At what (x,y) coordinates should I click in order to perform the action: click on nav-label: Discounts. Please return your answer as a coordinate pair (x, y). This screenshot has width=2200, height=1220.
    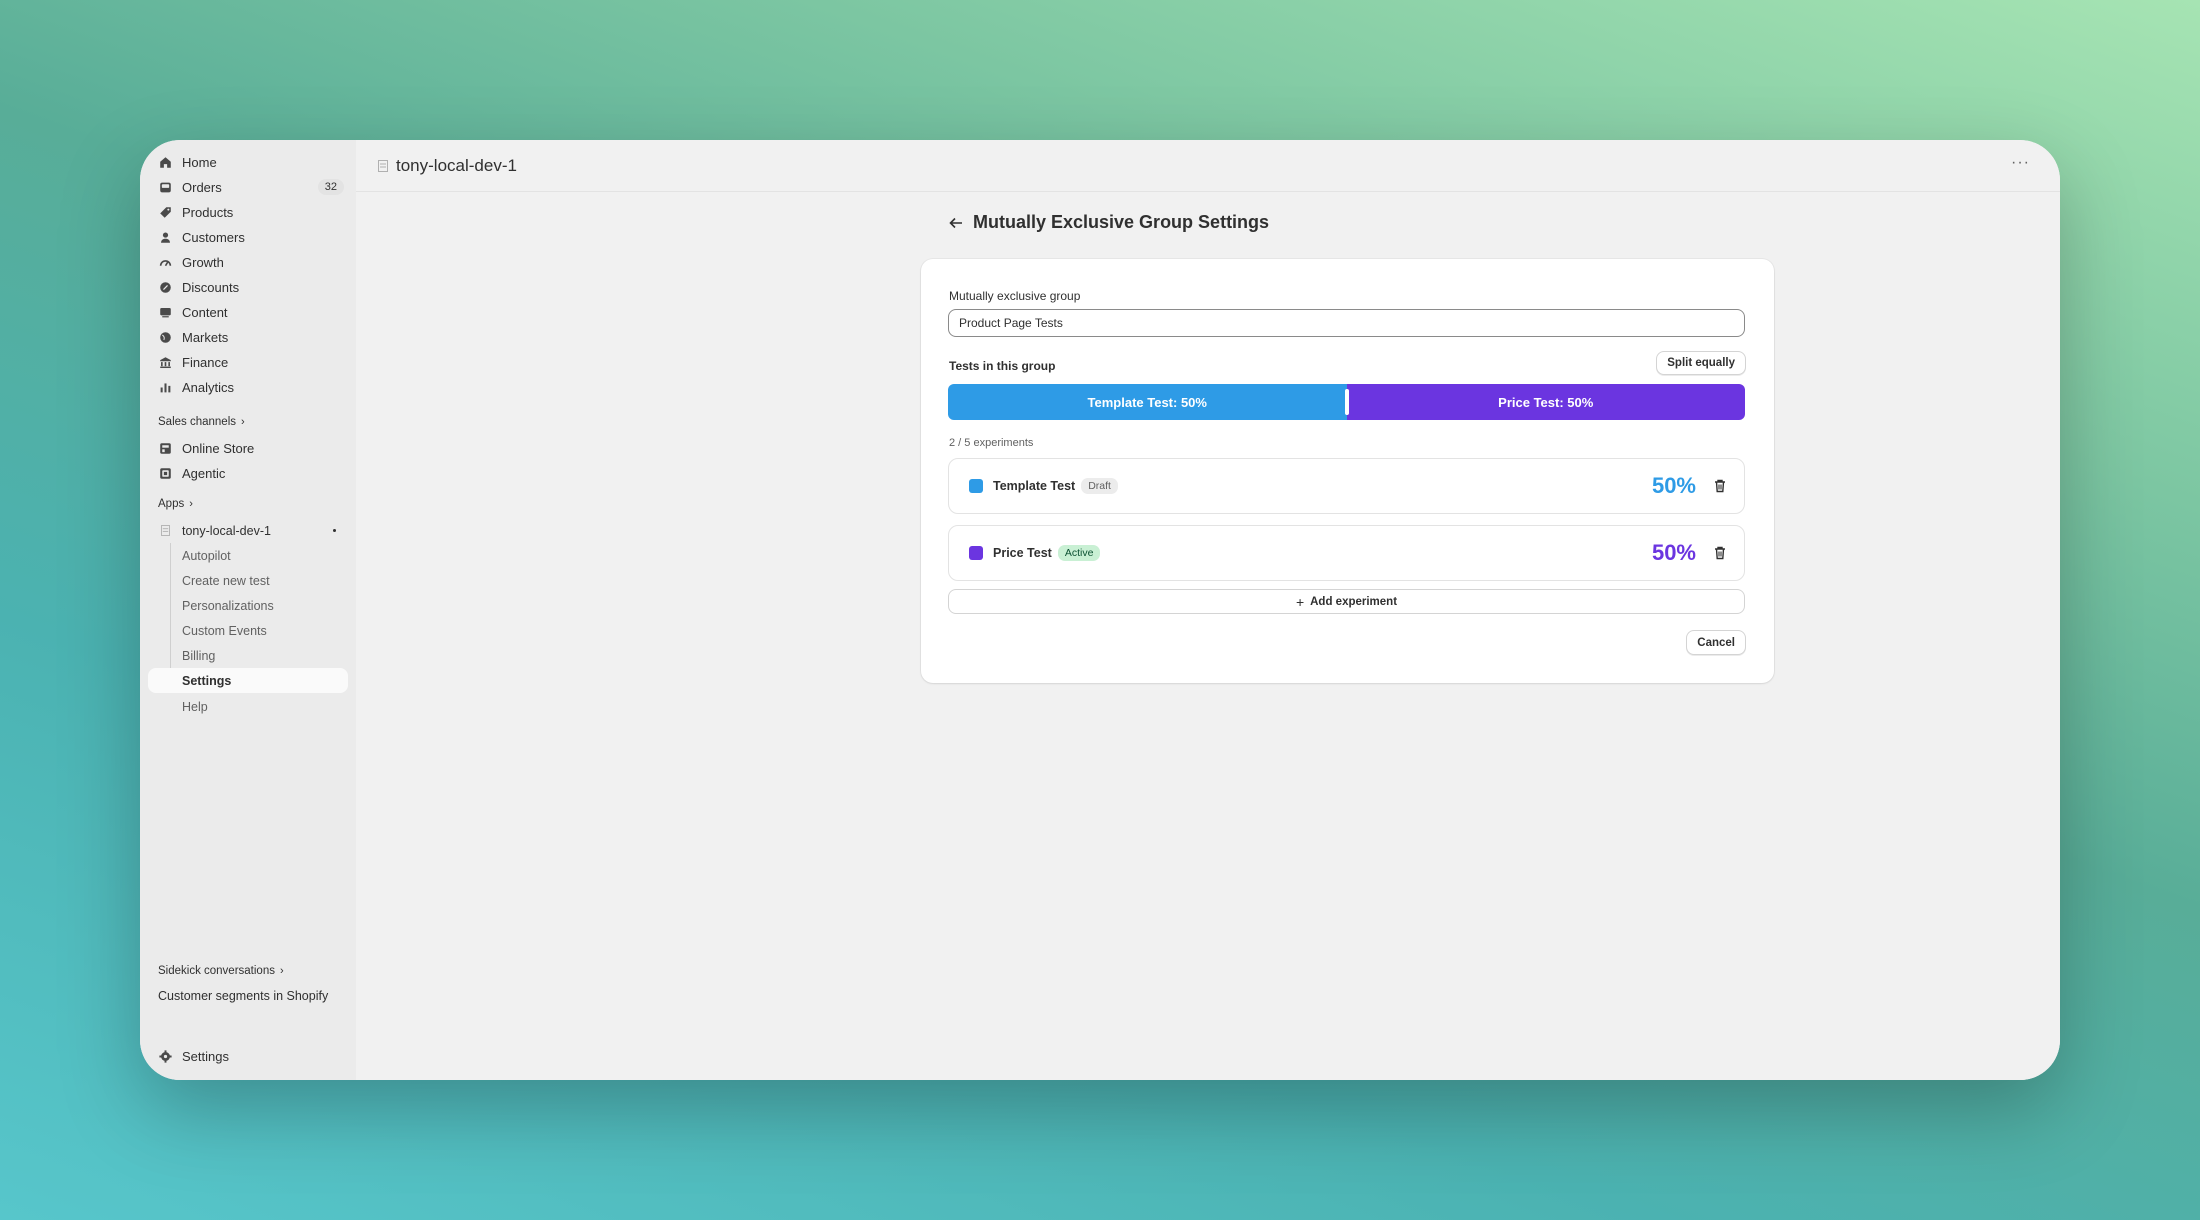
    Looking at the image, I should click on (211, 287).